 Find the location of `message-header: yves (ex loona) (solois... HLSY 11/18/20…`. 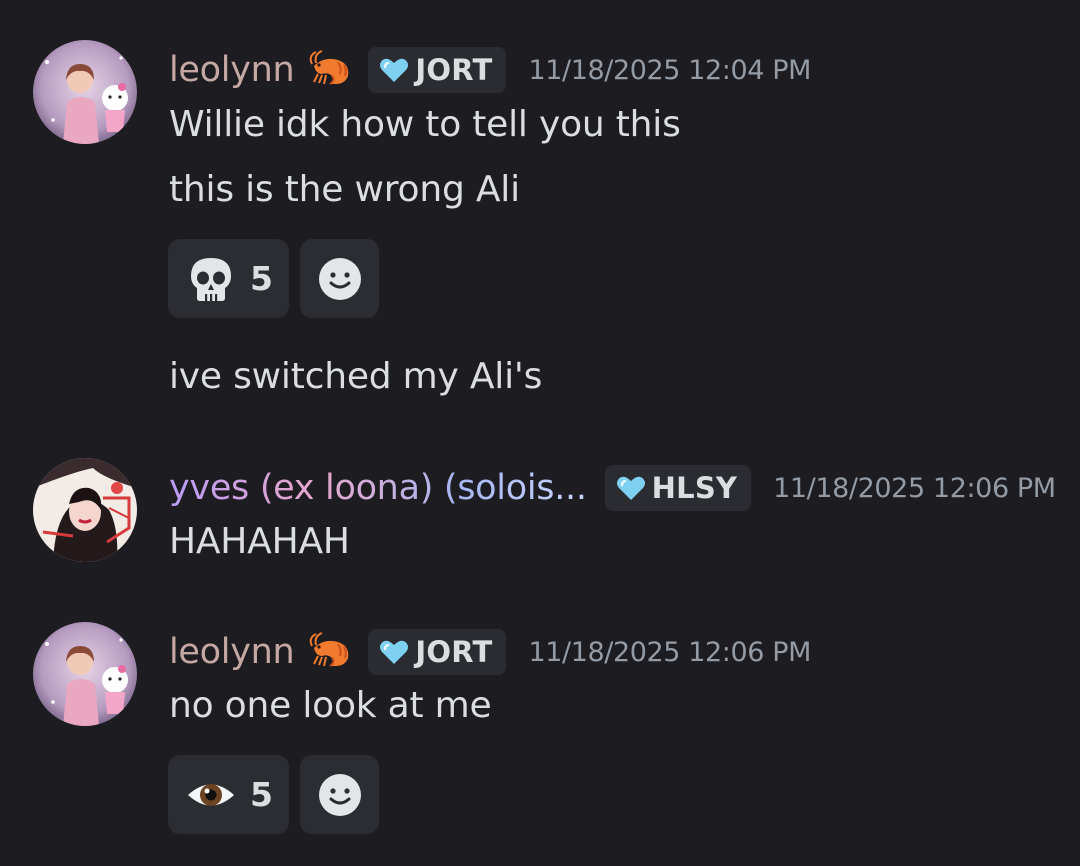

message-header: yves (ex loona) (solois... HLSY 11/18/20… is located at coordinates (612, 488).